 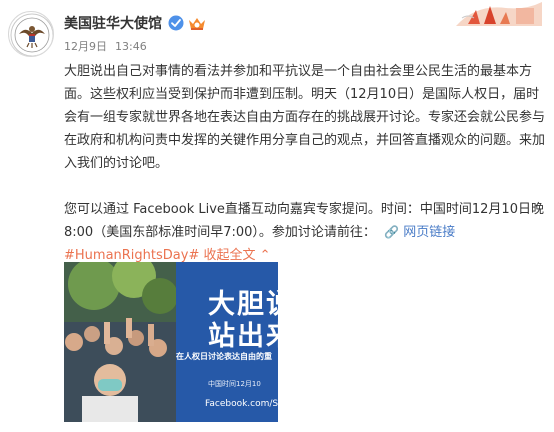 I want to click on chevron-up-icon: ⌃, so click(x=265, y=255).